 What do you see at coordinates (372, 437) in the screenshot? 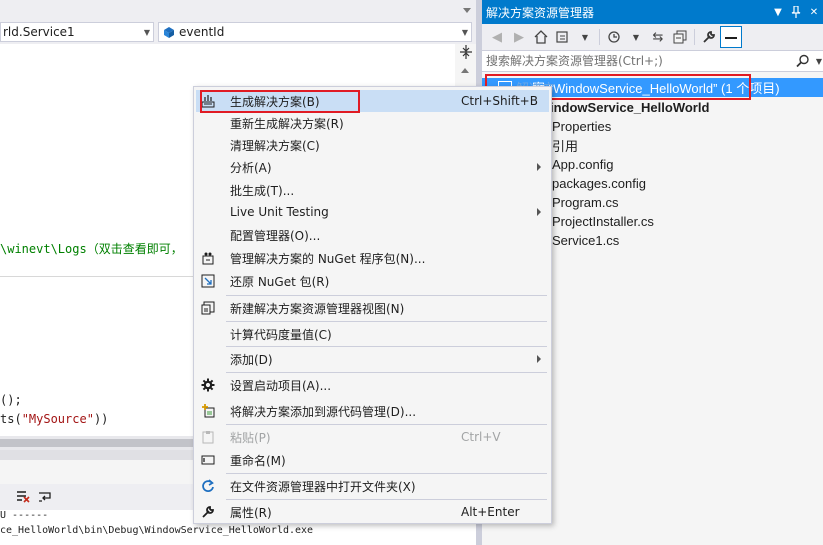
I see `menu-item-paste: 粘贴(P) Ctrl+V` at bounding box center [372, 437].